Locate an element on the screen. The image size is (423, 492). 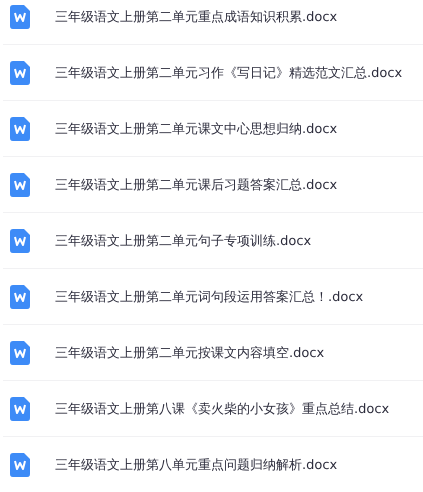
file-name: 三年级语文上册第二单元句子专项训练.docx is located at coordinates (183, 241).